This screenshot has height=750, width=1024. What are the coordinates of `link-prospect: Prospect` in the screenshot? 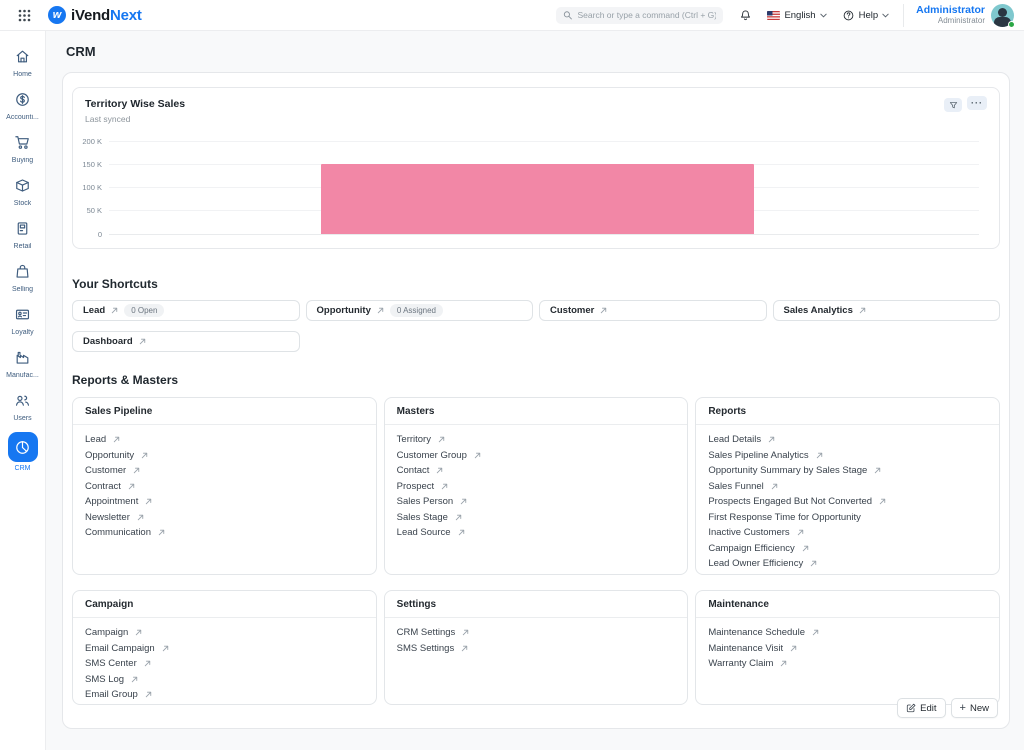 It's located at (536, 487).